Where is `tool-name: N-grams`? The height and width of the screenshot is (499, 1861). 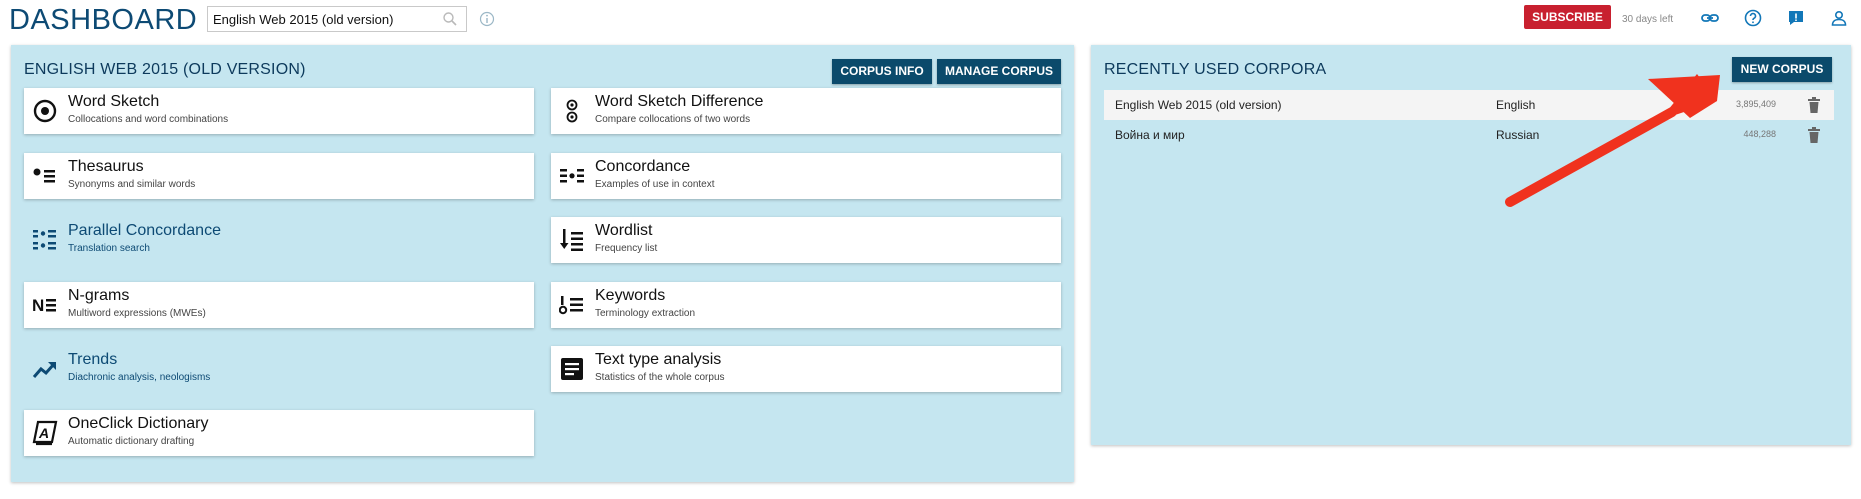
tool-name: N-grams is located at coordinates (99, 295).